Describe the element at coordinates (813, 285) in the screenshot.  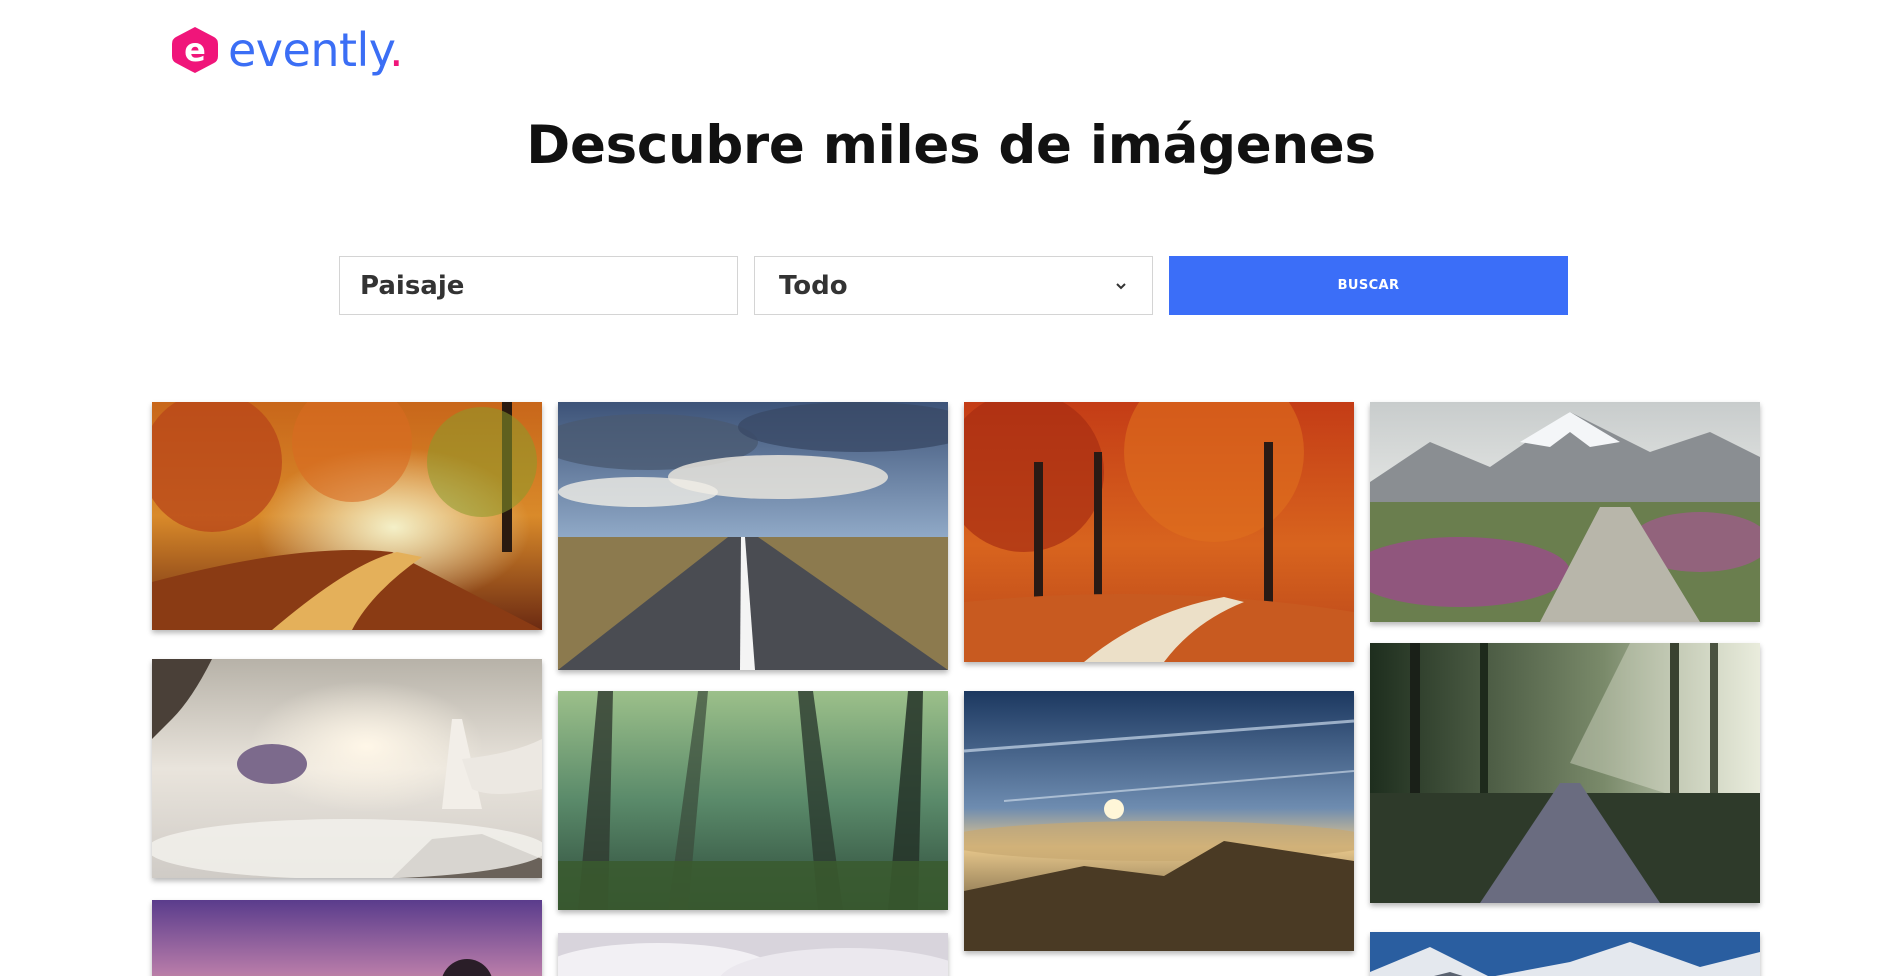
I see `category-select-value: Todo` at that location.